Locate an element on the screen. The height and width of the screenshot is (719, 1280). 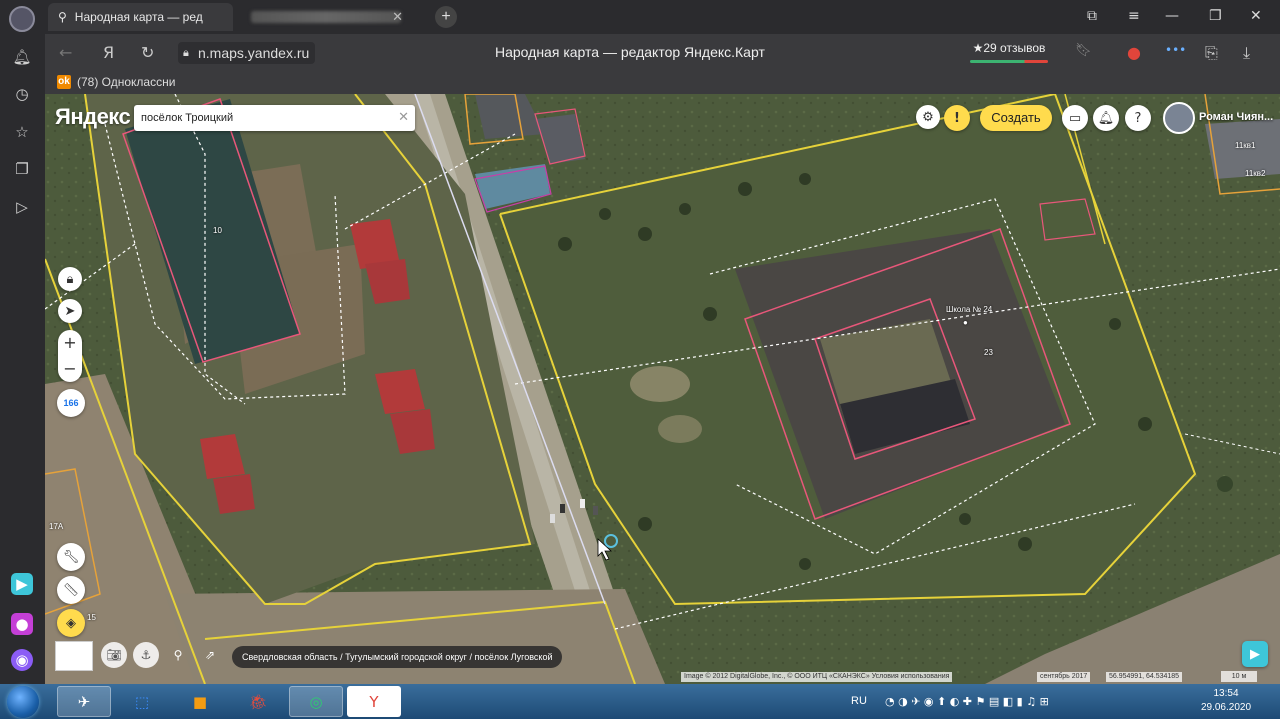
bookmark-odnoklassniki: ok (78) Одноклассни is located at coordinates (116, 82).